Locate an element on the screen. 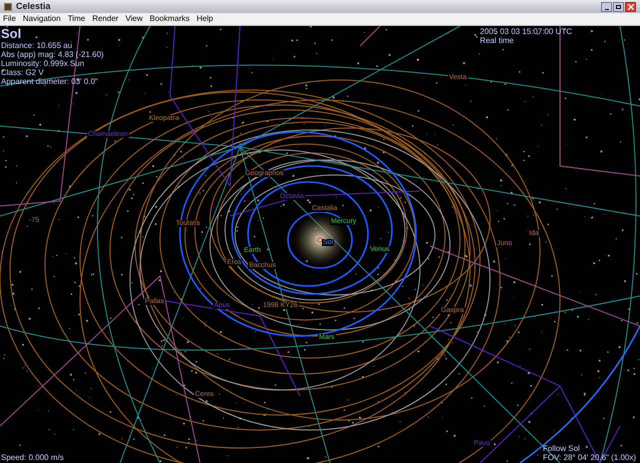 This screenshot has width=640, height=463. menu-item: Help is located at coordinates (205, 19).